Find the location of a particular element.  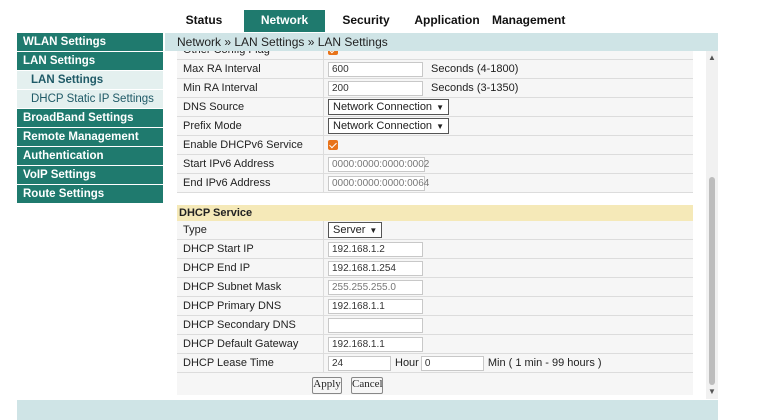

dhcp-secondary-dns-label: DHCP Secondary DNS is located at coordinates (250, 325).